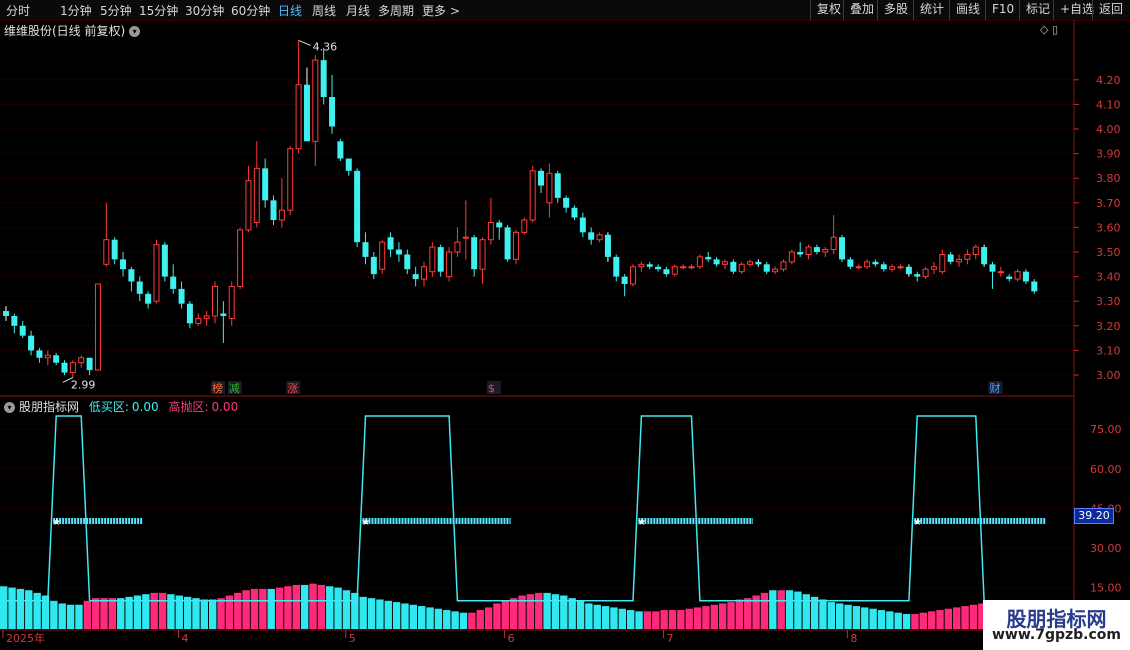 This screenshot has width=1130, height=650. Describe the element at coordinates (853, 638) in the screenshot. I see `x-tick-label: 8` at that location.